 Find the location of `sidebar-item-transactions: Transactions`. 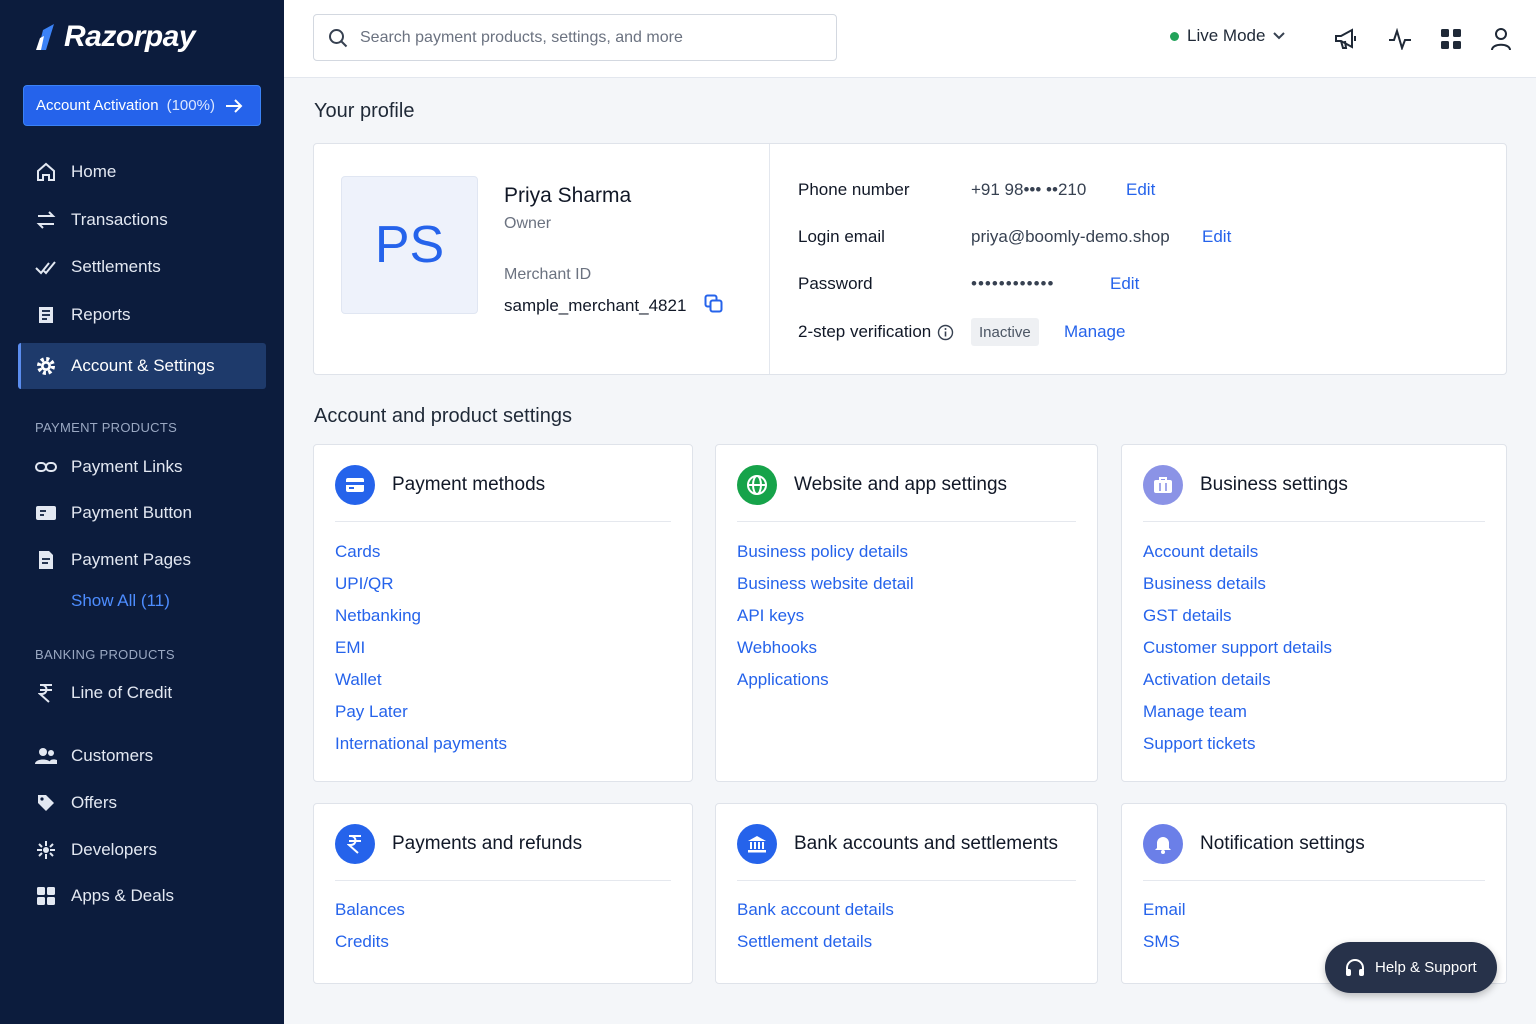

sidebar-item-transactions: Transactions is located at coordinates (142, 220).